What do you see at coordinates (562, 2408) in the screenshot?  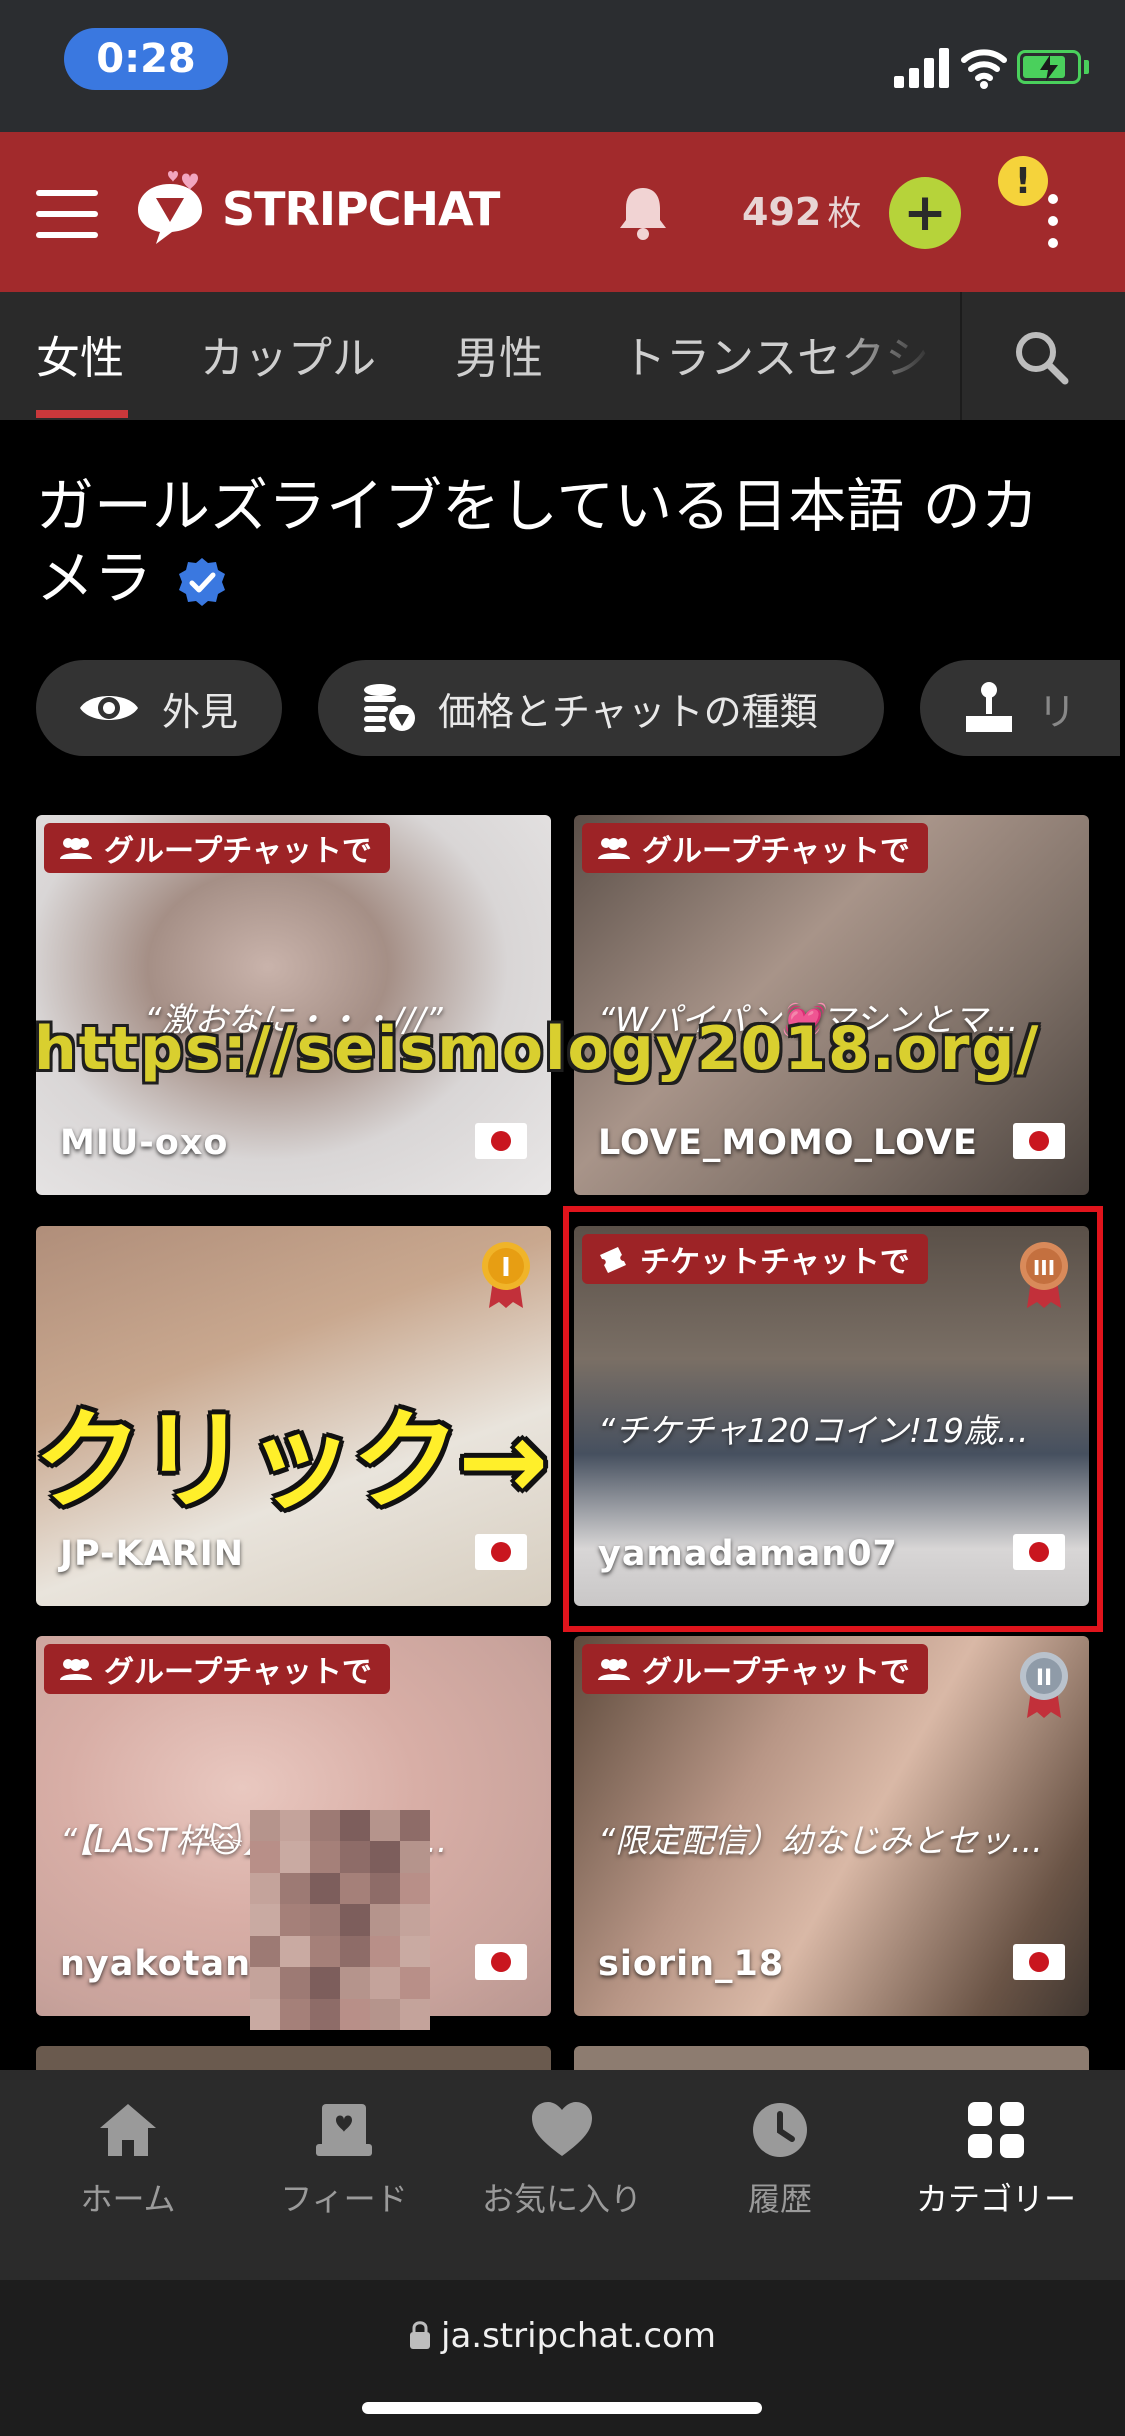 I see `home-indicator` at bounding box center [562, 2408].